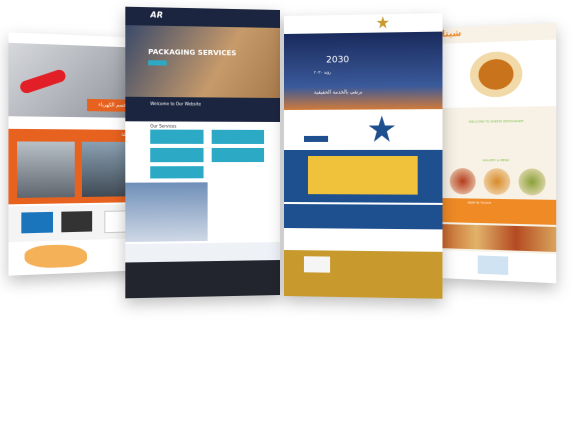 This screenshot has height=428, width=583. I want to click on footer, so click(203, 279).